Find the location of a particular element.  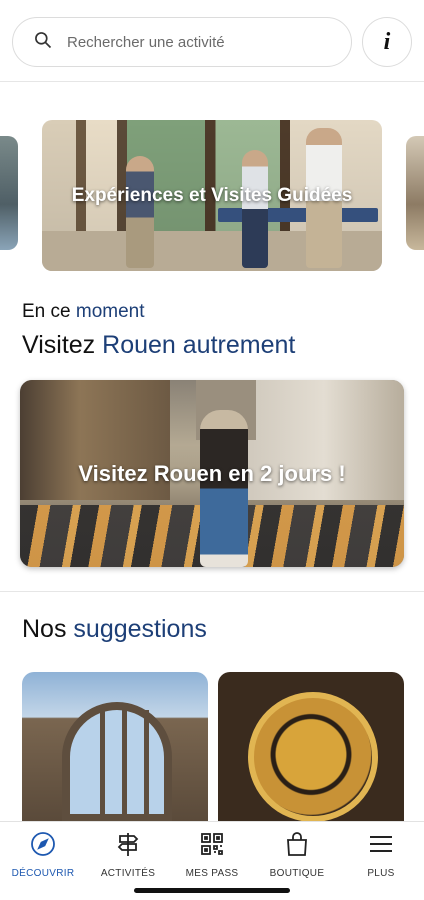

search-bar: Rechercher une activité is located at coordinates (182, 42).